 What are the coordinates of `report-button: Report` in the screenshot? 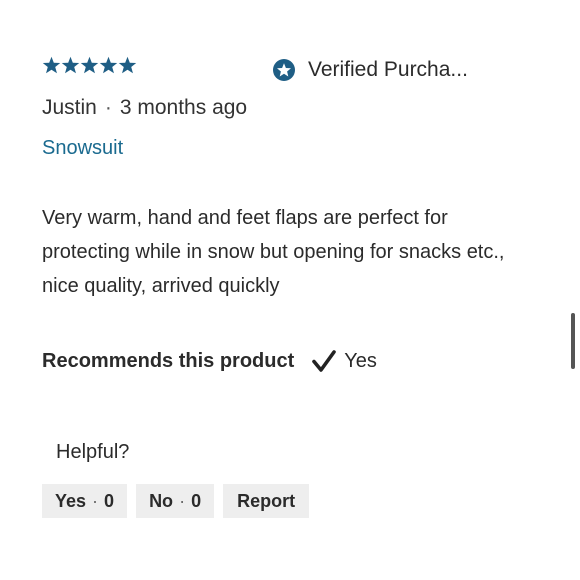 It's located at (266, 501).